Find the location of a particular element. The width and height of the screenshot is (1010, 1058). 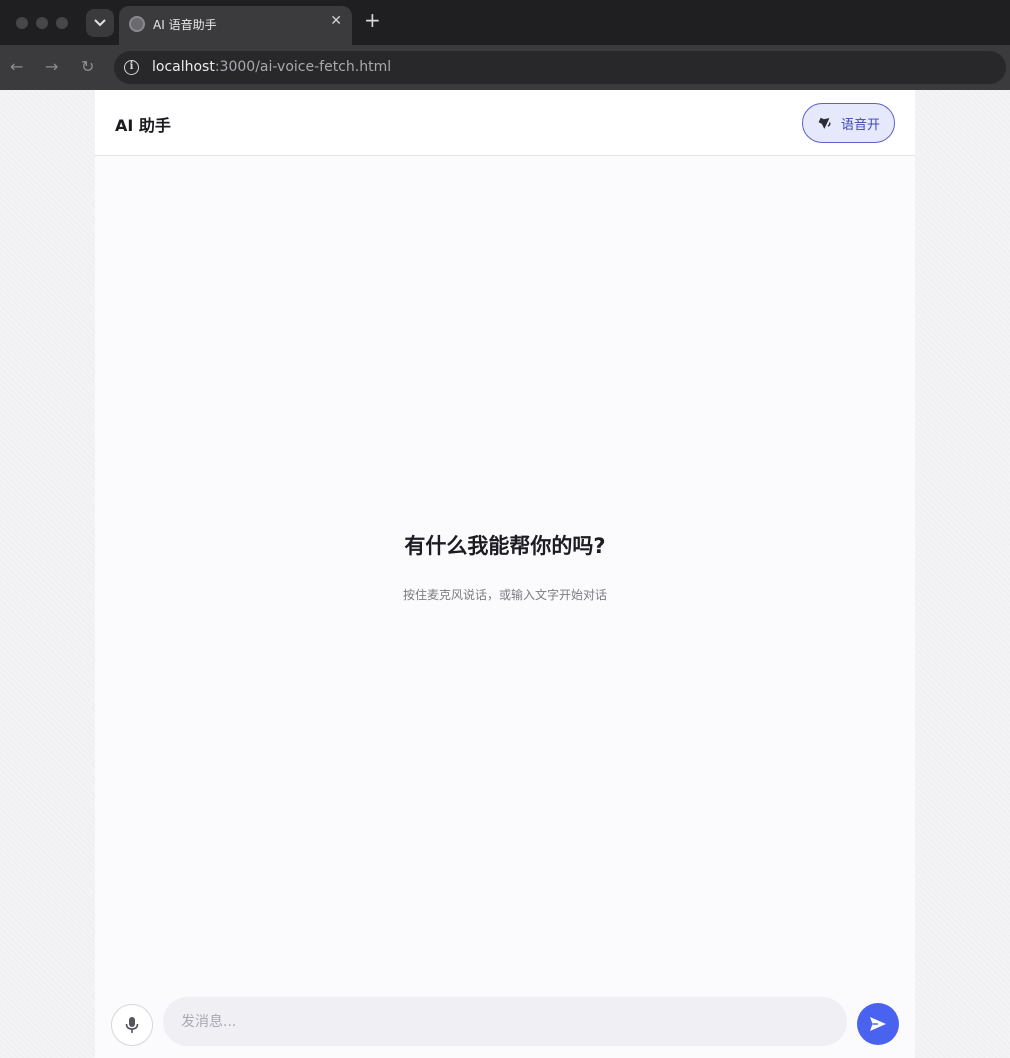

window-close-dot is located at coordinates (22, 23).